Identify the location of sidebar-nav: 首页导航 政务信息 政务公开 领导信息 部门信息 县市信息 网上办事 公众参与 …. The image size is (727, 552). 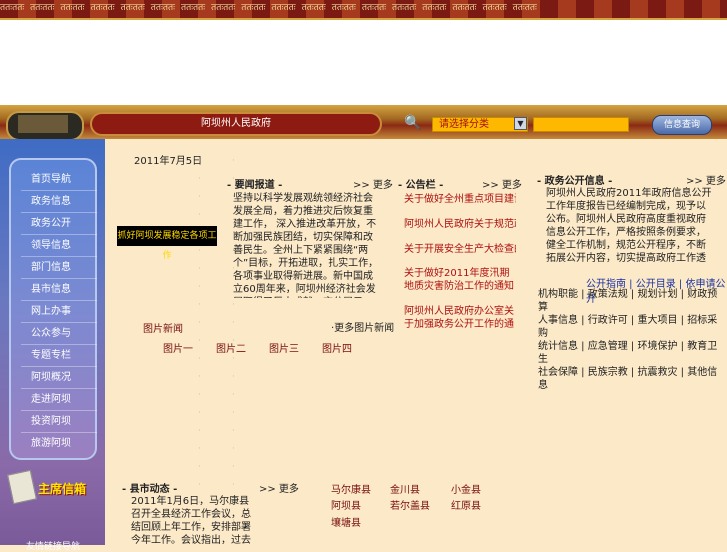
(53, 309).